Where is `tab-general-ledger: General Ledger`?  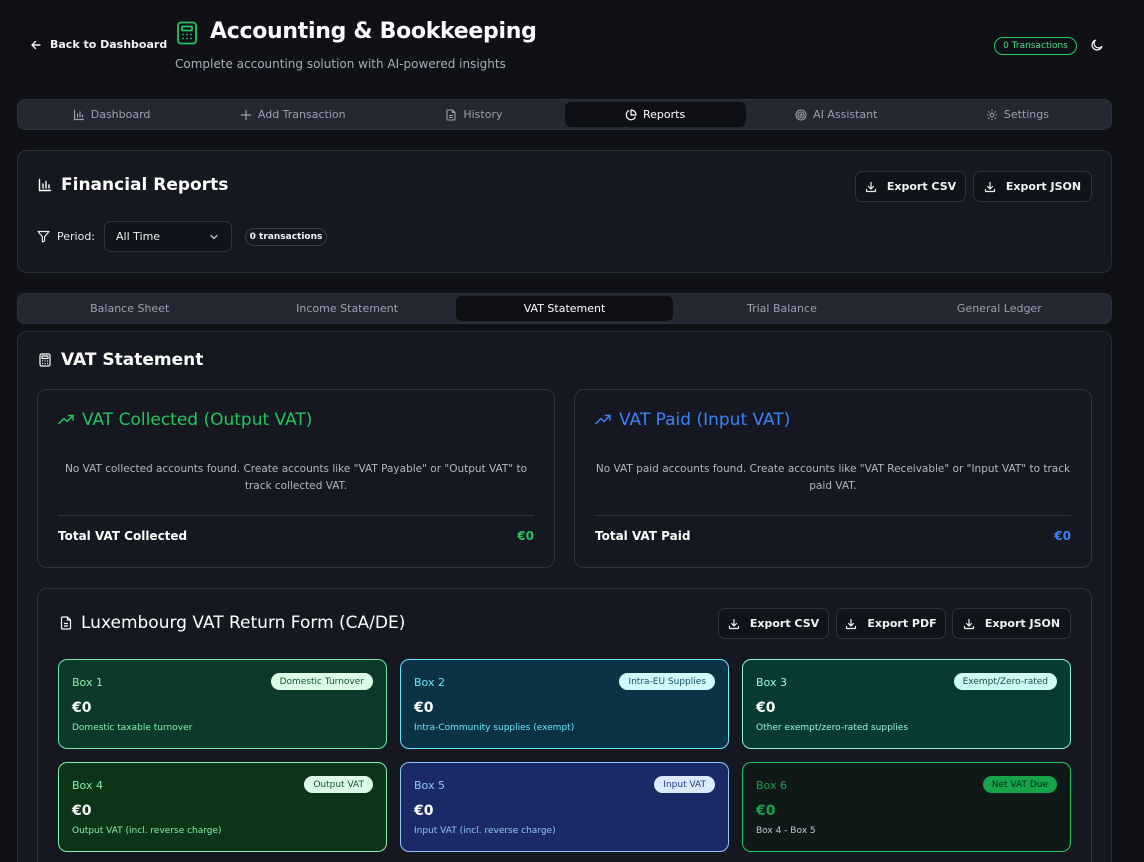 tab-general-ledger: General Ledger is located at coordinates (999, 308).